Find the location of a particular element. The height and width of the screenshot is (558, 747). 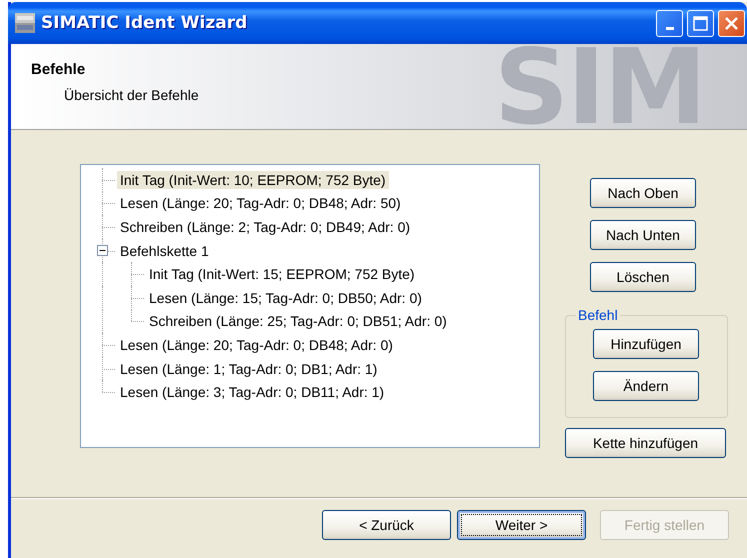

maximize-button is located at coordinates (700, 23).